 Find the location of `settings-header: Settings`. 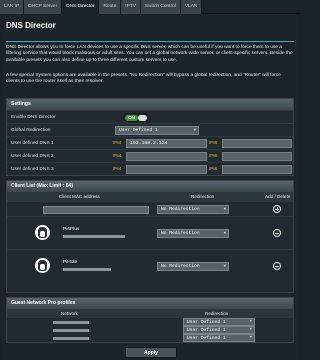

settings-header: Settings is located at coordinates (150, 104).